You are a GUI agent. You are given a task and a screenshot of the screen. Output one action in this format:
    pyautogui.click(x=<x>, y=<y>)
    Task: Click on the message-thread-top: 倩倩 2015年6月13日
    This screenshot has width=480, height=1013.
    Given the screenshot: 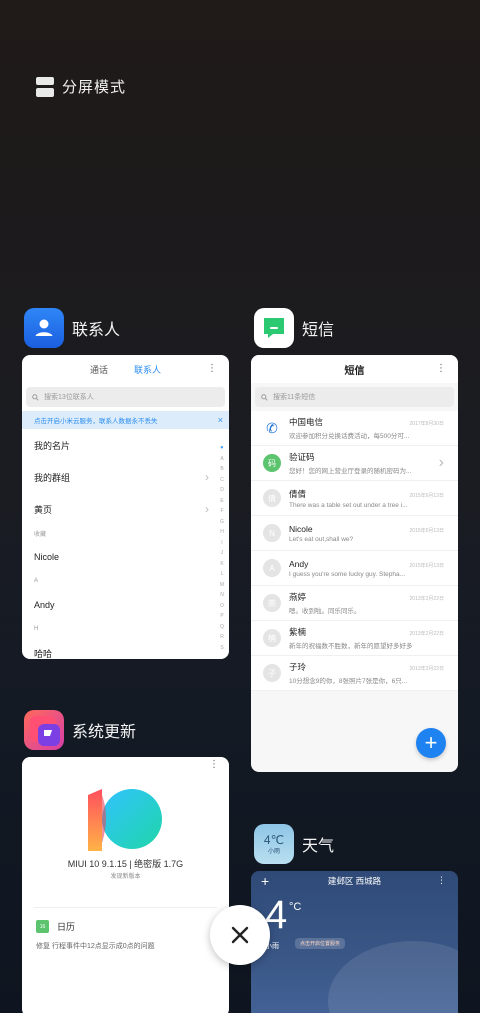 What is the action you would take?
    pyautogui.click(x=366, y=494)
    